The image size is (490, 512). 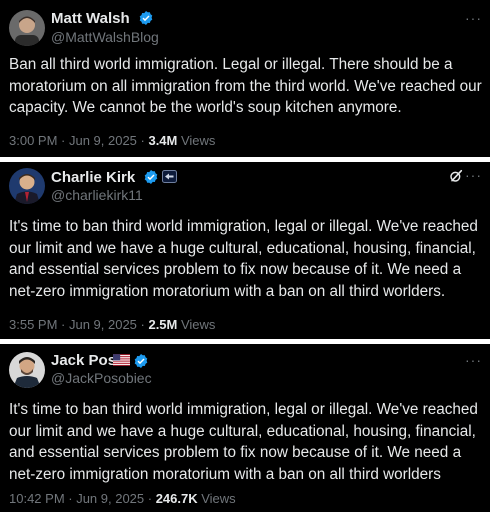 I want to click on tweet-timestamp: 3:00 PM · Jun 9, 2025 ·, so click(x=78, y=140).